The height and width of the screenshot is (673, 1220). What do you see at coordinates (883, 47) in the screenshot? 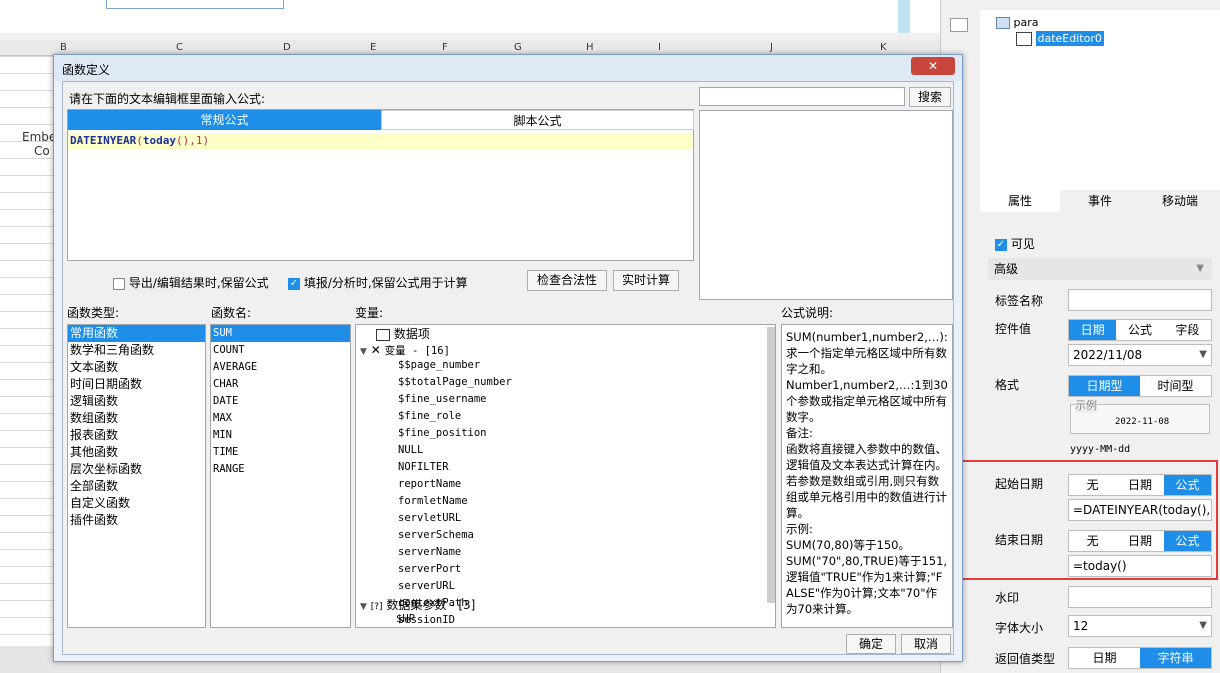
I see `col-header-k: K` at bounding box center [883, 47].